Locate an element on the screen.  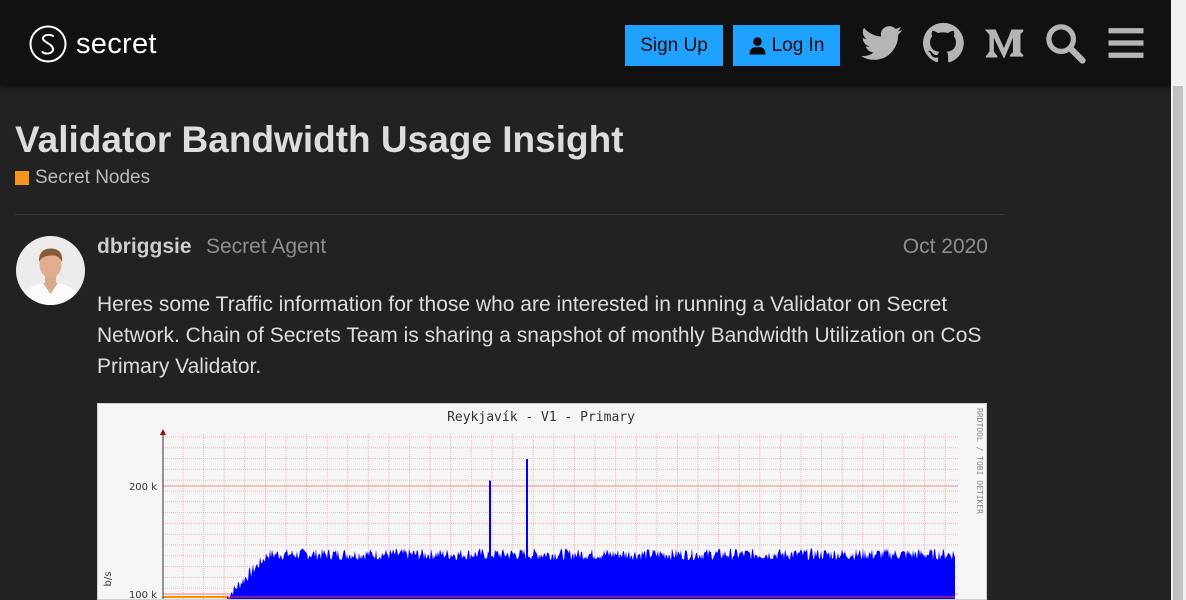
y-tick-label: 100 k is located at coordinates (143, 594).